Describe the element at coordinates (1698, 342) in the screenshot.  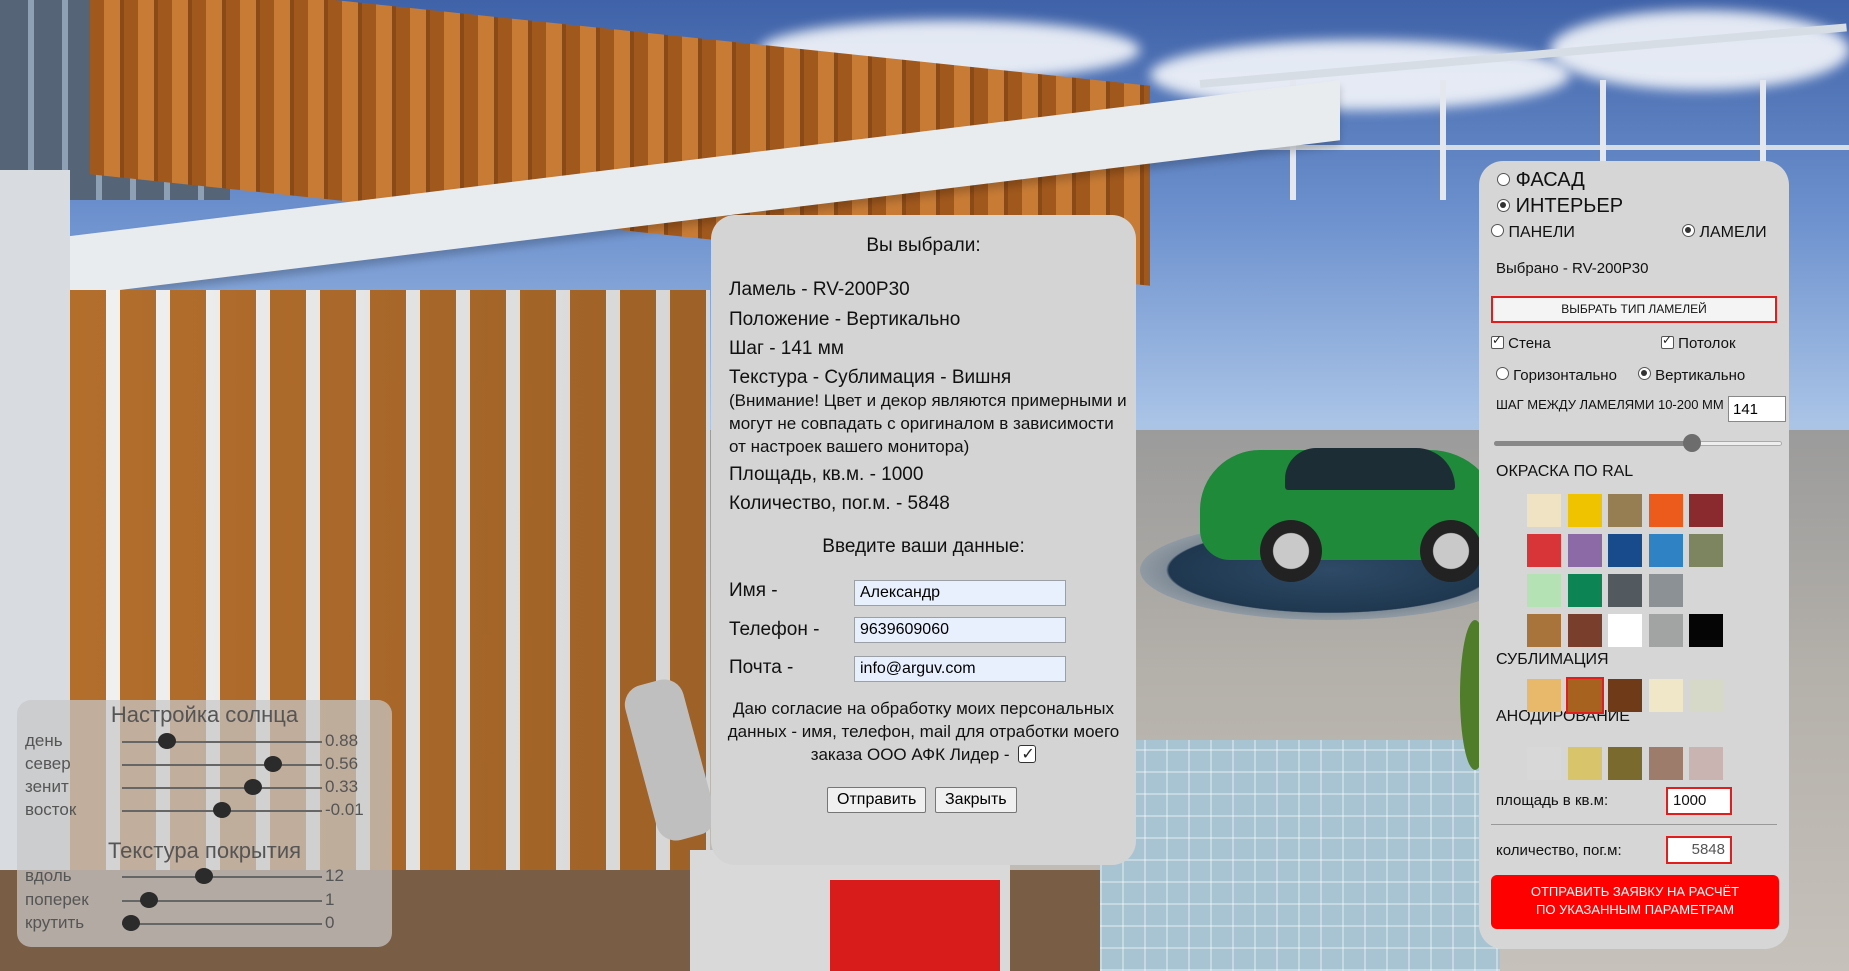
I see `ceiling-option: Потолок` at that location.